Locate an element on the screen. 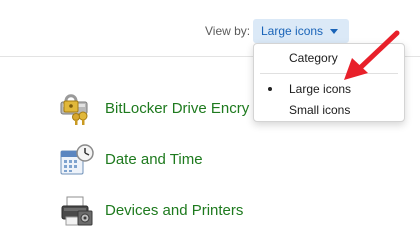 This screenshot has width=420, height=240. menu-separator is located at coordinates (329, 73).